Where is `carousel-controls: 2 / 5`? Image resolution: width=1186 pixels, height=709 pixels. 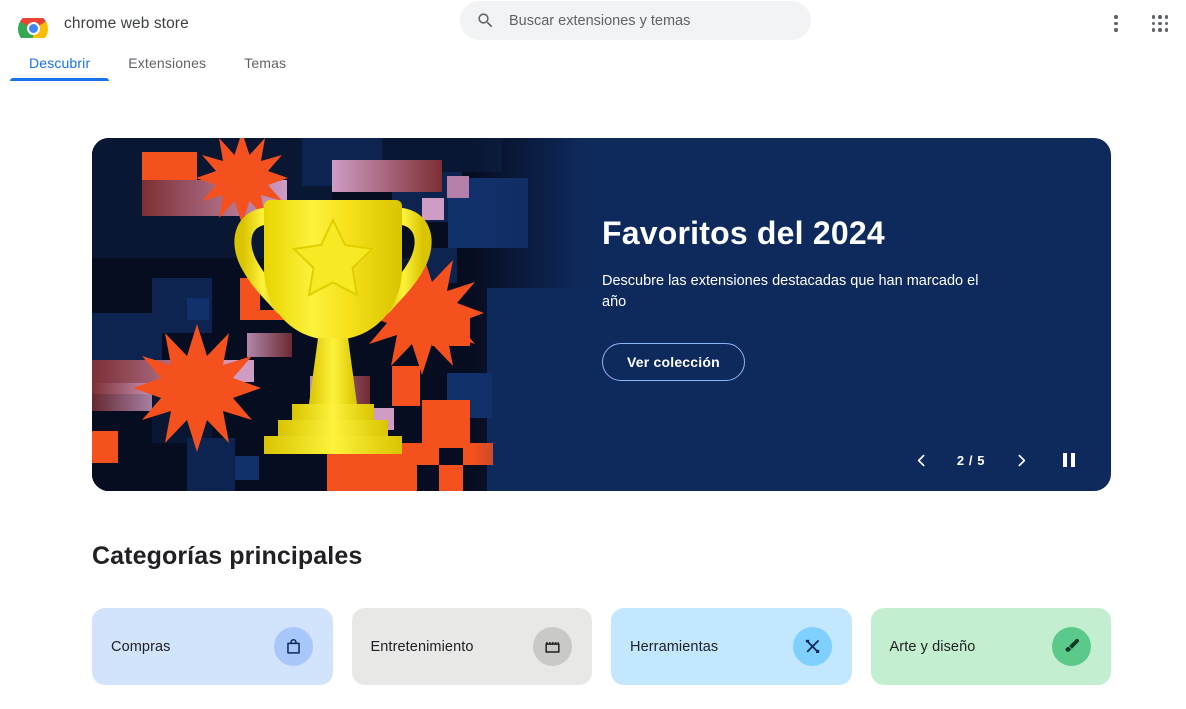 carousel-controls: 2 / 5 is located at coordinates (995, 460).